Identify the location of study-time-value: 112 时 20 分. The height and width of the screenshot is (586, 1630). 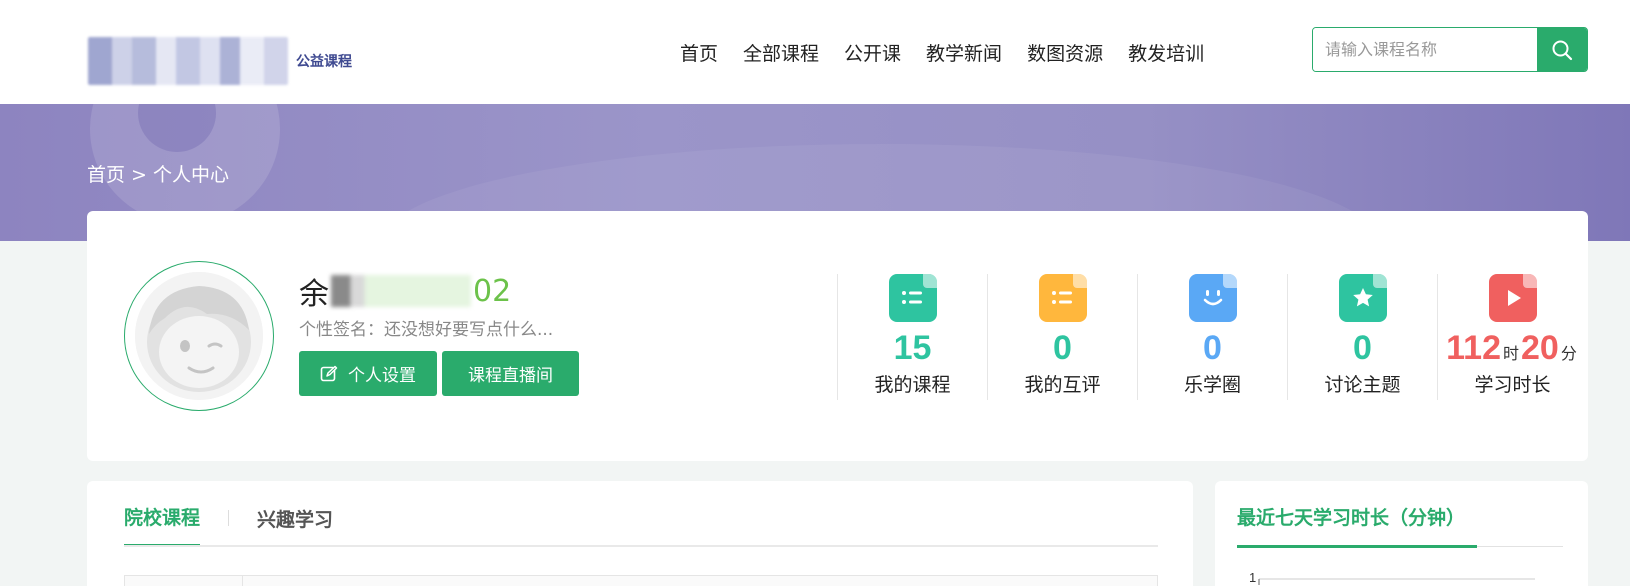
(1512, 348).